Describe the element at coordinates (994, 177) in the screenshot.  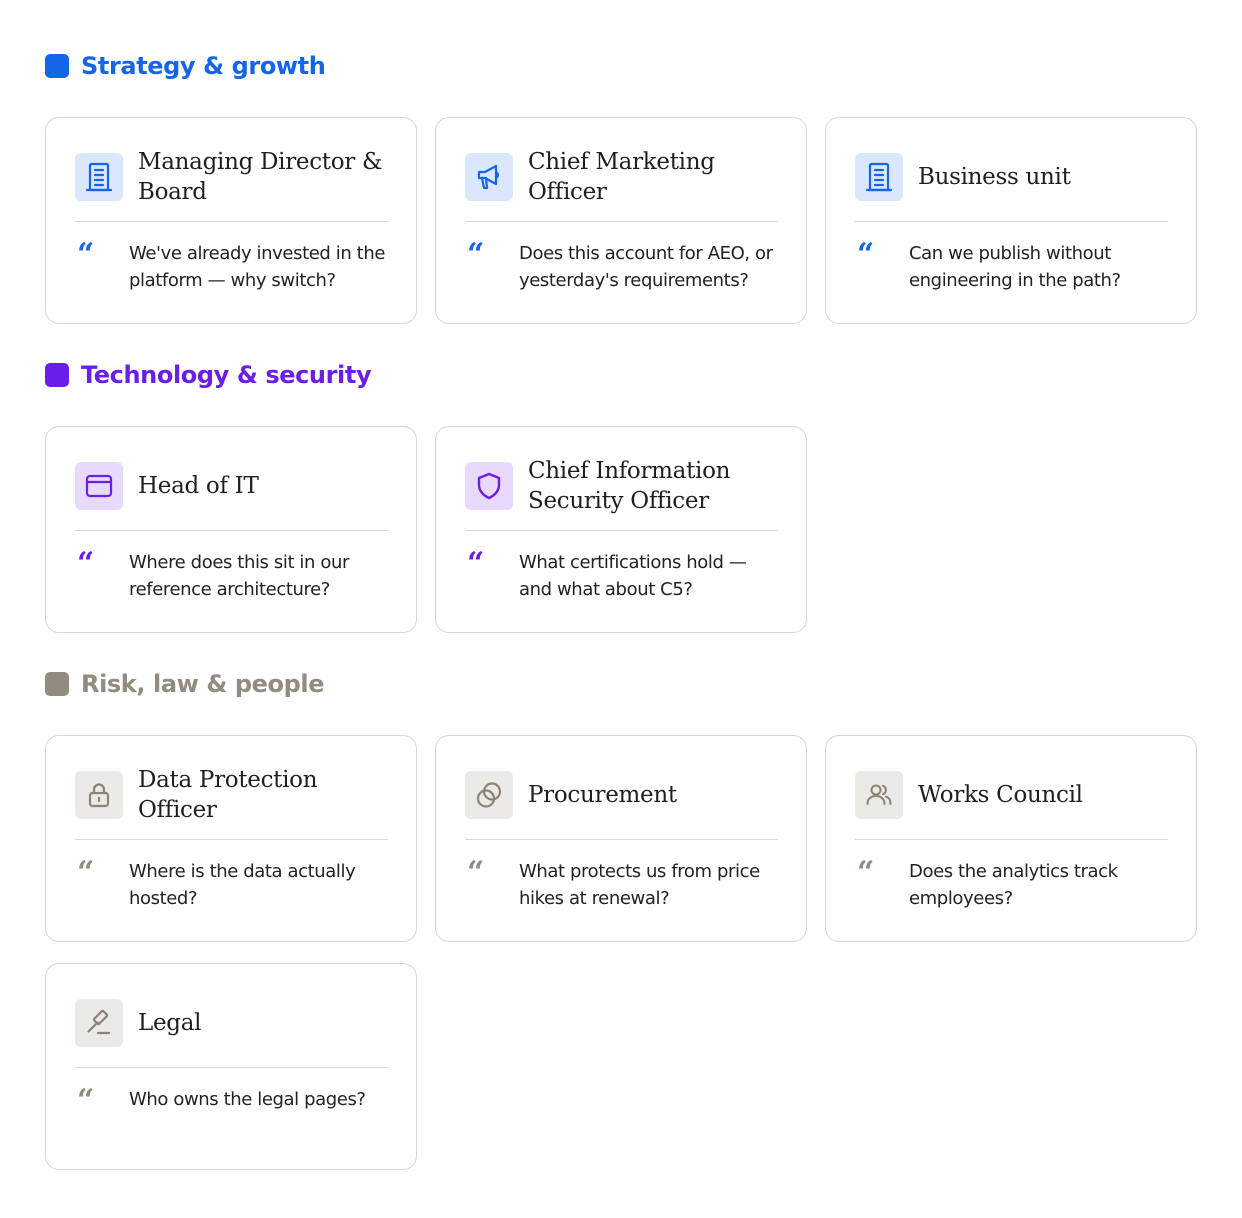
I see `role-title: Business unit` at that location.